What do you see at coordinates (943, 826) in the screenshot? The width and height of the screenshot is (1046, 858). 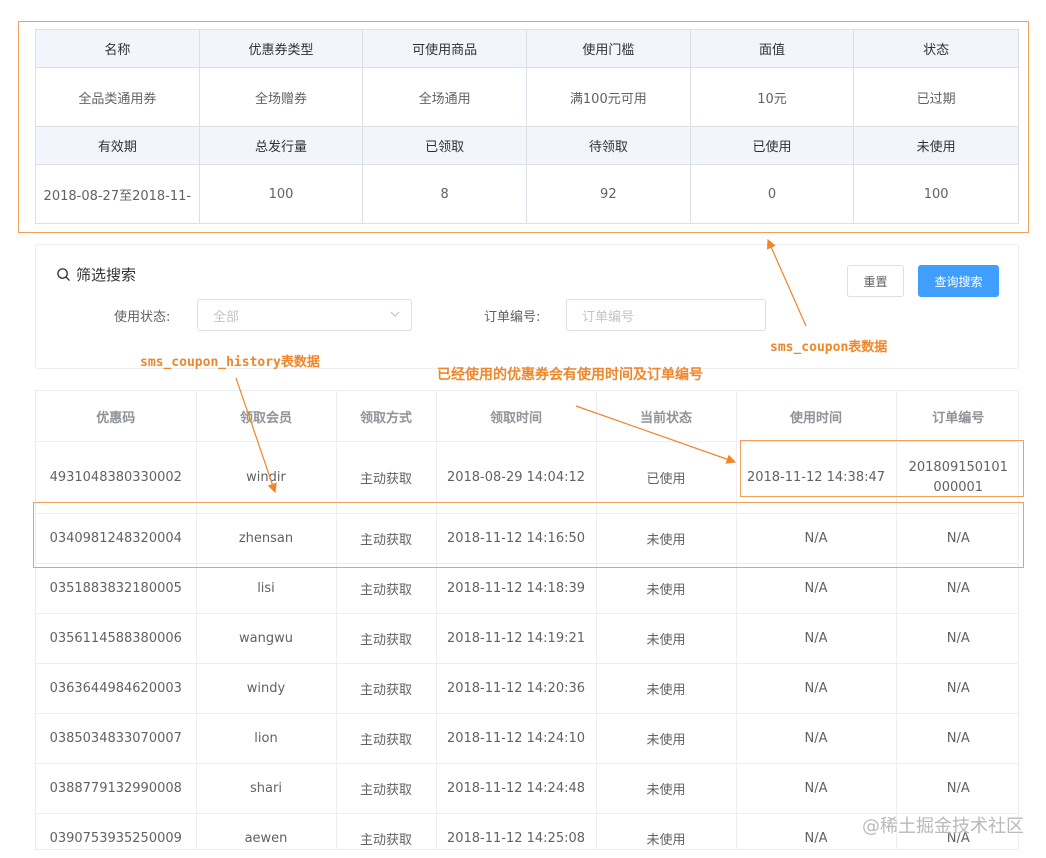 I see `watermark: @稀土掘金技术社区` at bounding box center [943, 826].